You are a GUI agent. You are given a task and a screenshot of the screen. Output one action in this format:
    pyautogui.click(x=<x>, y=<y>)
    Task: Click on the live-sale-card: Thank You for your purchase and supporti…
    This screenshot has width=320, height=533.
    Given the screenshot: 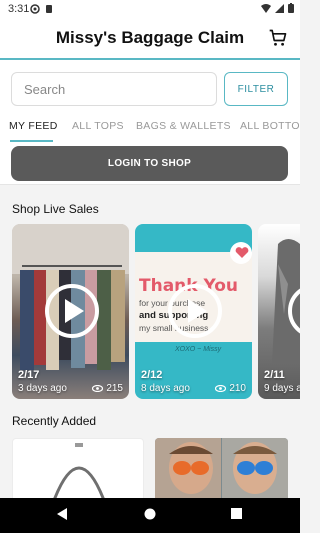 What is the action you would take?
    pyautogui.click(x=193, y=311)
    